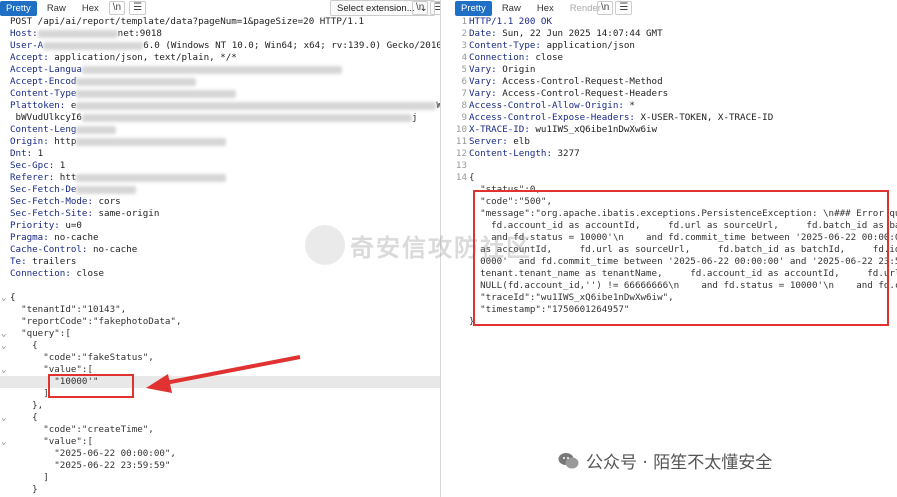  I want to click on request-line: },, so click(220, 406).